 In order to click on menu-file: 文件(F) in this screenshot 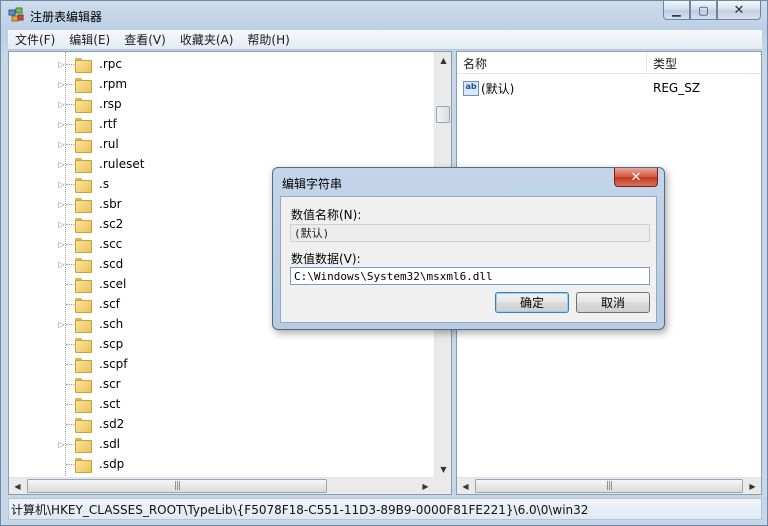, I will do `click(35, 39)`.